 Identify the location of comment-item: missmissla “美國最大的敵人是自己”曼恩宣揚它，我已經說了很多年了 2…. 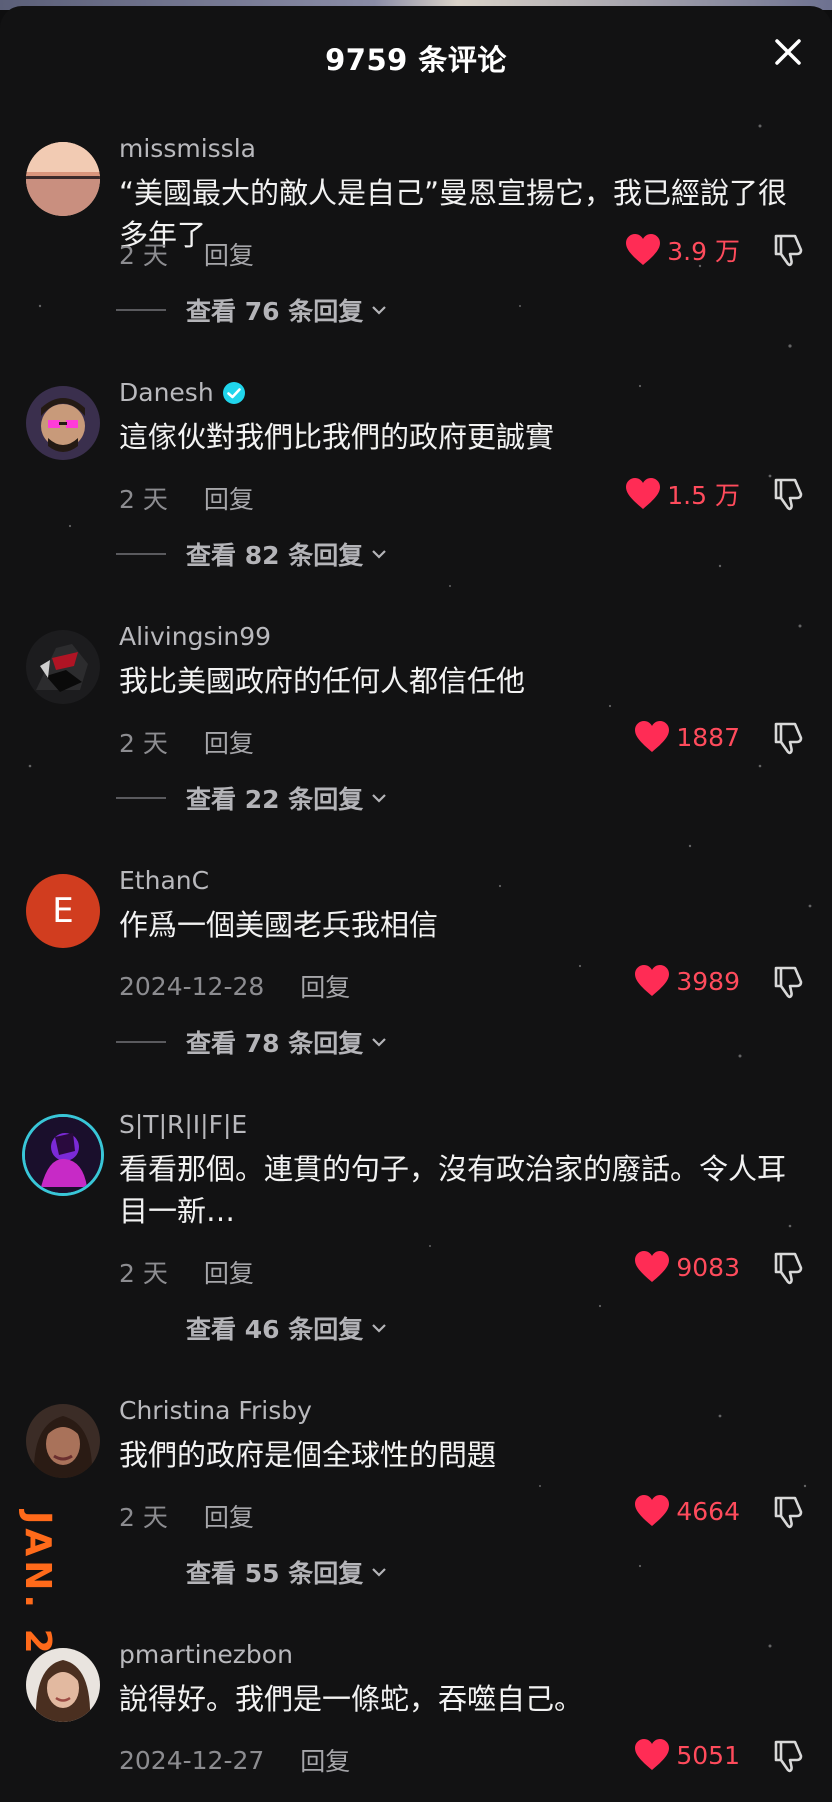
(416, 256).